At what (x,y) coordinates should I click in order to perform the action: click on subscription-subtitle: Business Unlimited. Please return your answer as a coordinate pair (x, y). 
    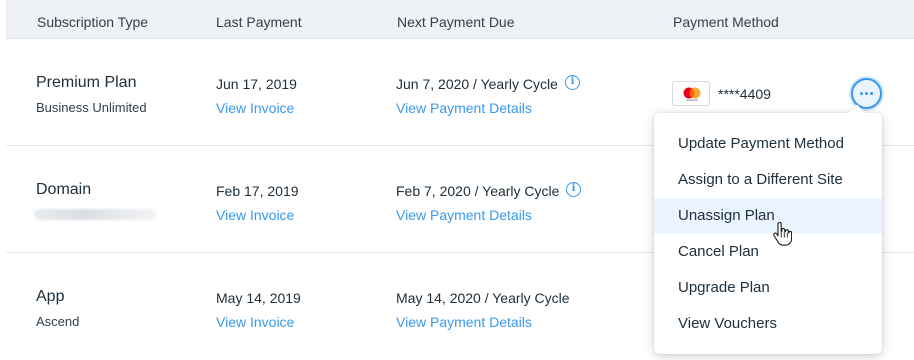
    Looking at the image, I should click on (91, 107).